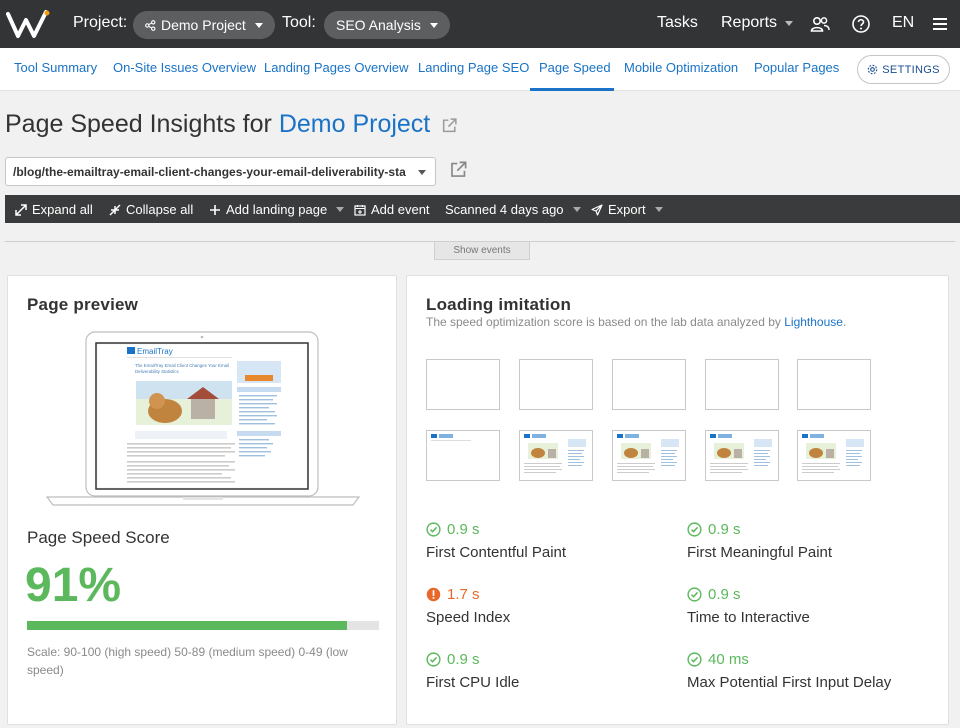 The height and width of the screenshot is (728, 960). I want to click on tab-page-speed: Page Speed, so click(575, 67).